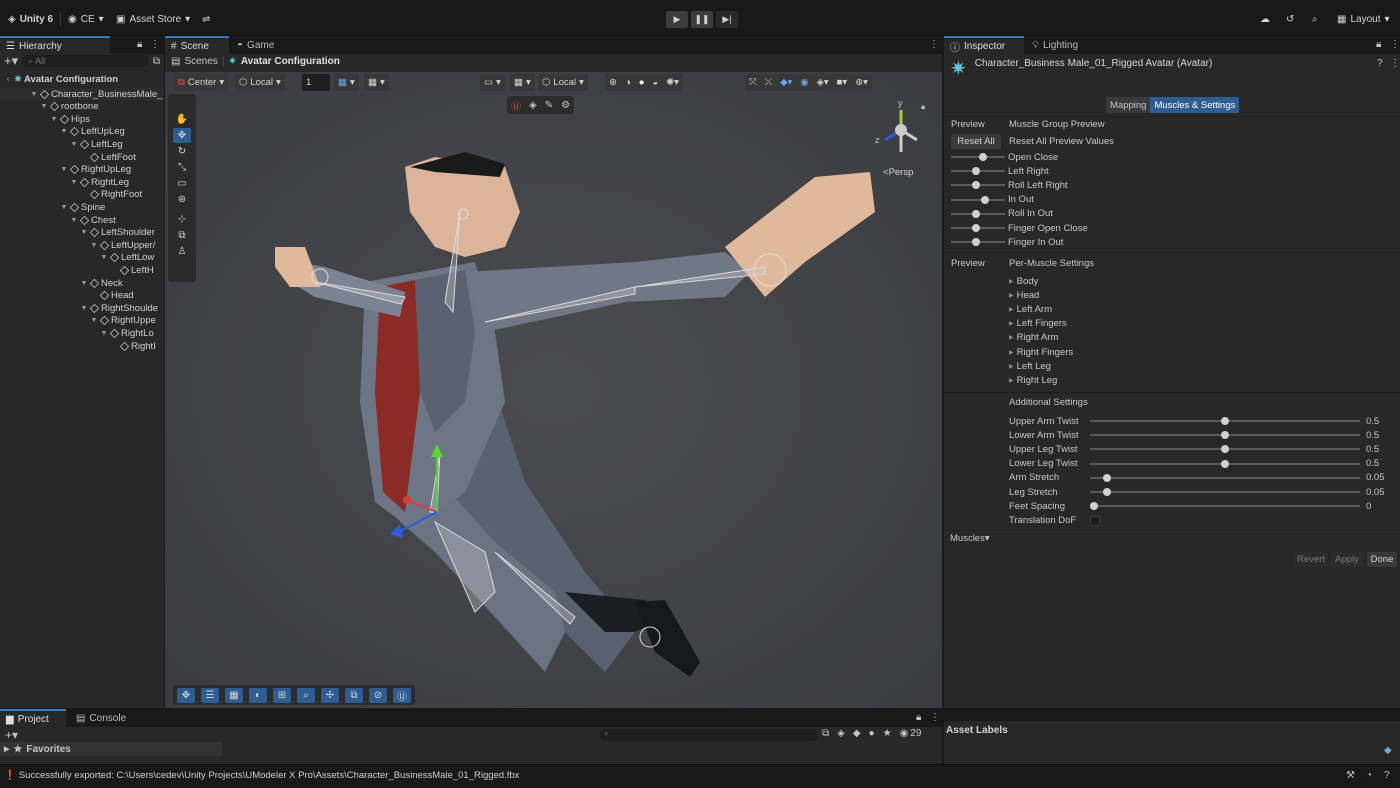 This screenshot has height=788, width=1400. I want to click on shaded-wire-icon: ◑, so click(628, 82).